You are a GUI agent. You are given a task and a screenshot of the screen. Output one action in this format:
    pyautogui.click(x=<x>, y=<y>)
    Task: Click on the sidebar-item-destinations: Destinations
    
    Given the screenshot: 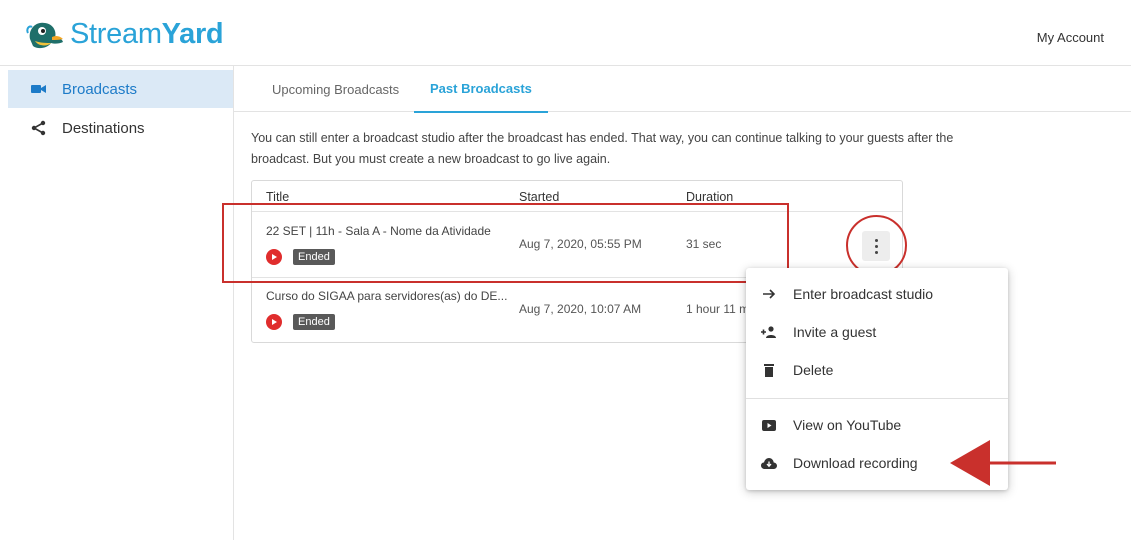 What is the action you would take?
    pyautogui.click(x=120, y=128)
    